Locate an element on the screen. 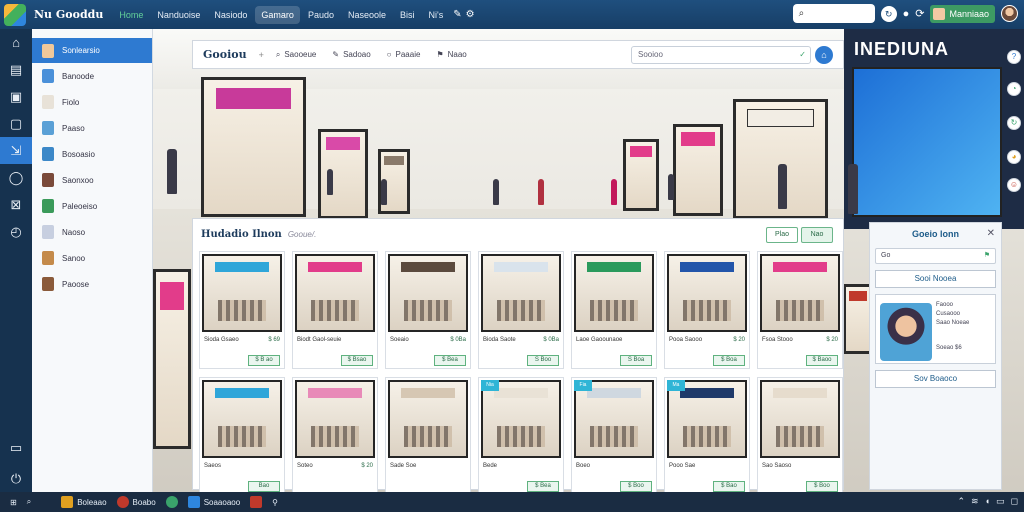  product-add-button: $ Boa is located at coordinates (729, 360).